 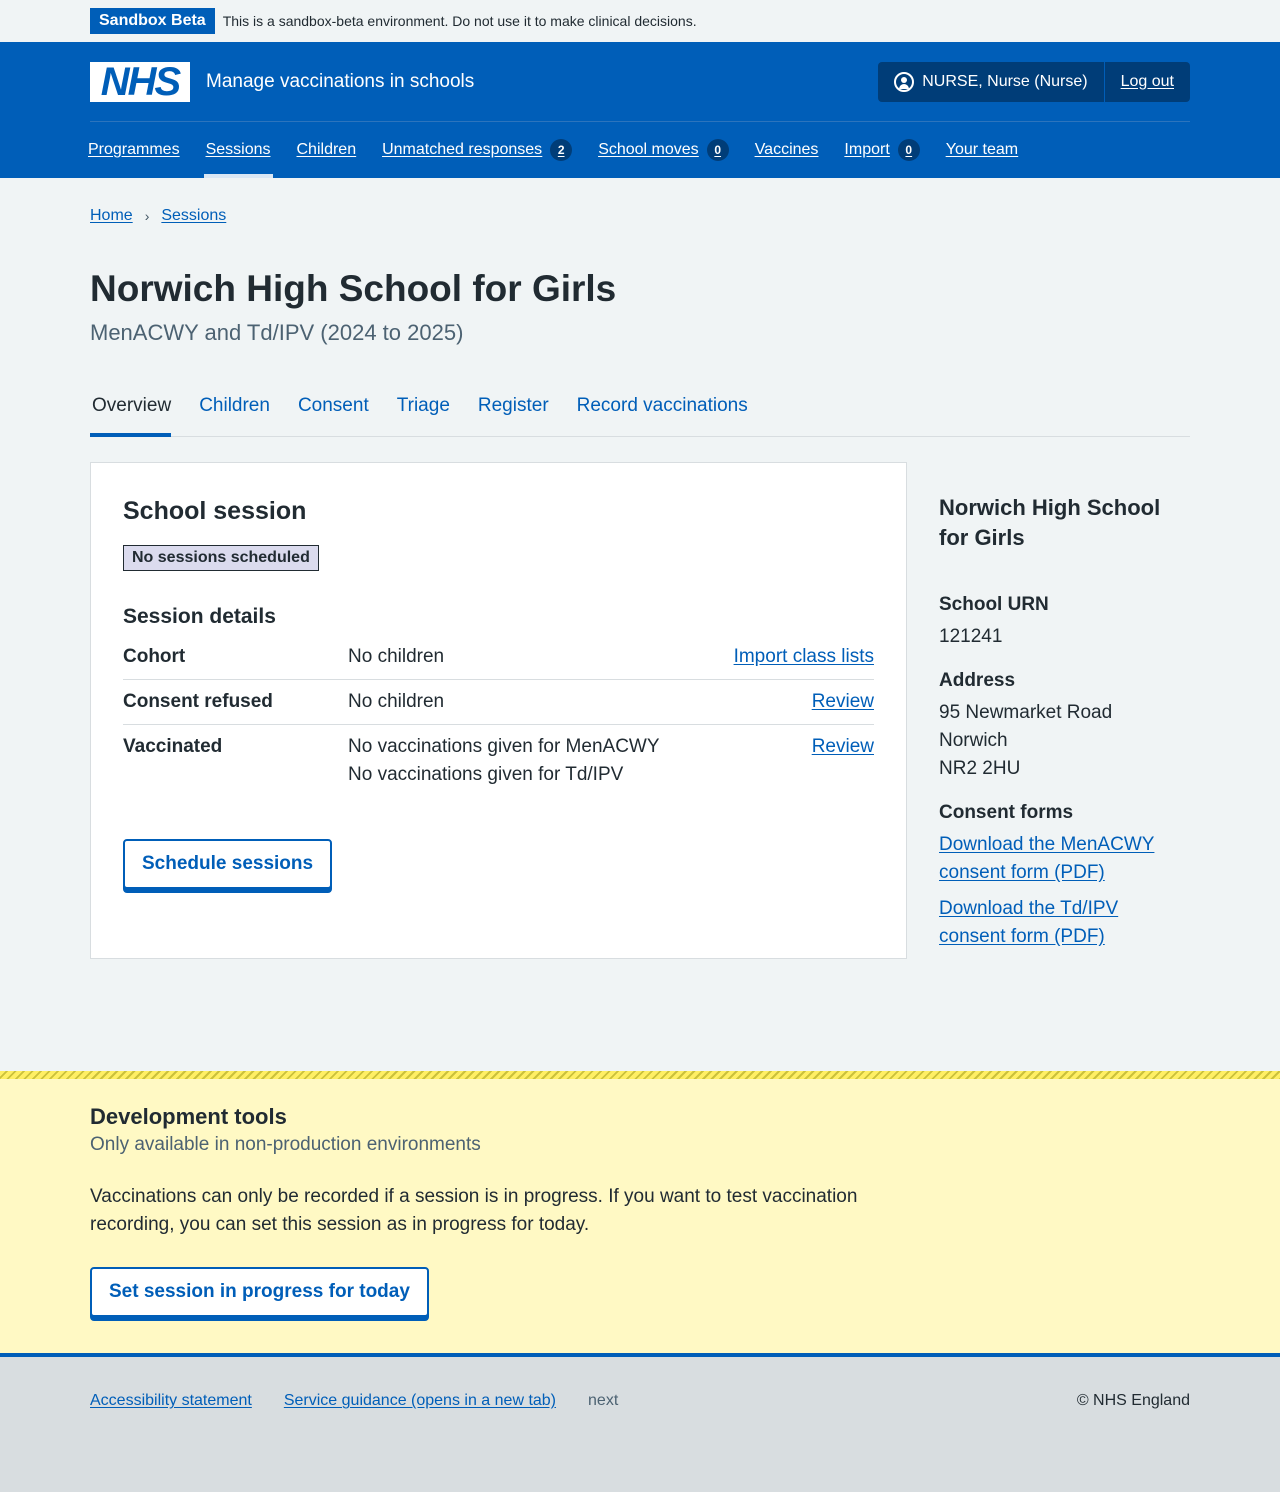 What do you see at coordinates (193, 216) in the screenshot?
I see `breadcrumb-sessions: Sessions` at bounding box center [193, 216].